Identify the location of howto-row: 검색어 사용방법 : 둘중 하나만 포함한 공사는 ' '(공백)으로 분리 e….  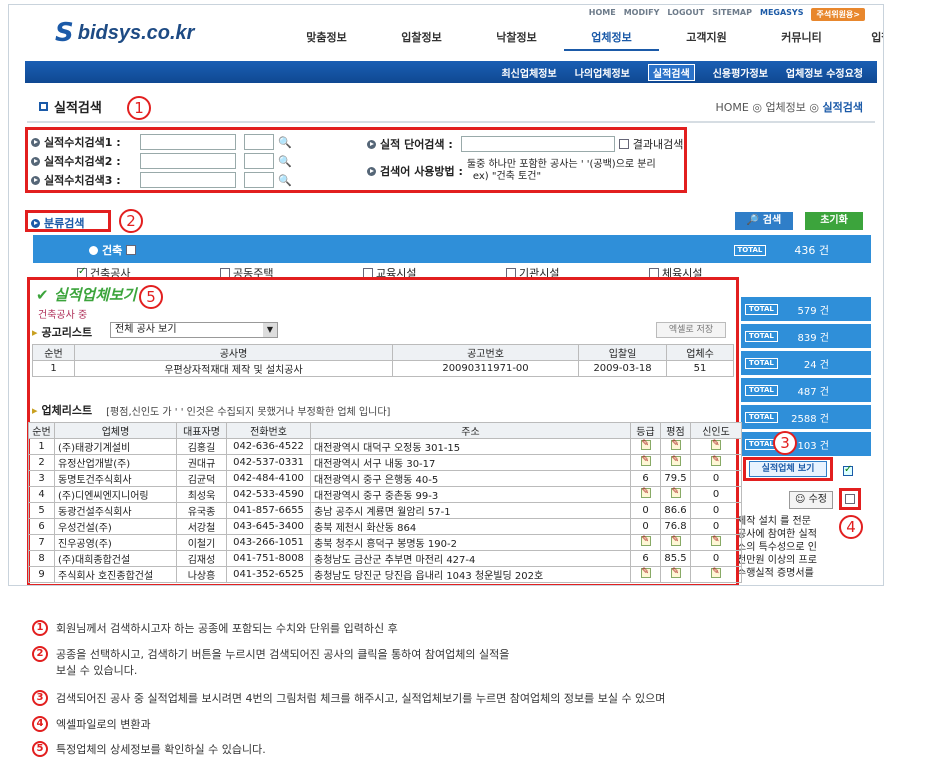
(511, 171).